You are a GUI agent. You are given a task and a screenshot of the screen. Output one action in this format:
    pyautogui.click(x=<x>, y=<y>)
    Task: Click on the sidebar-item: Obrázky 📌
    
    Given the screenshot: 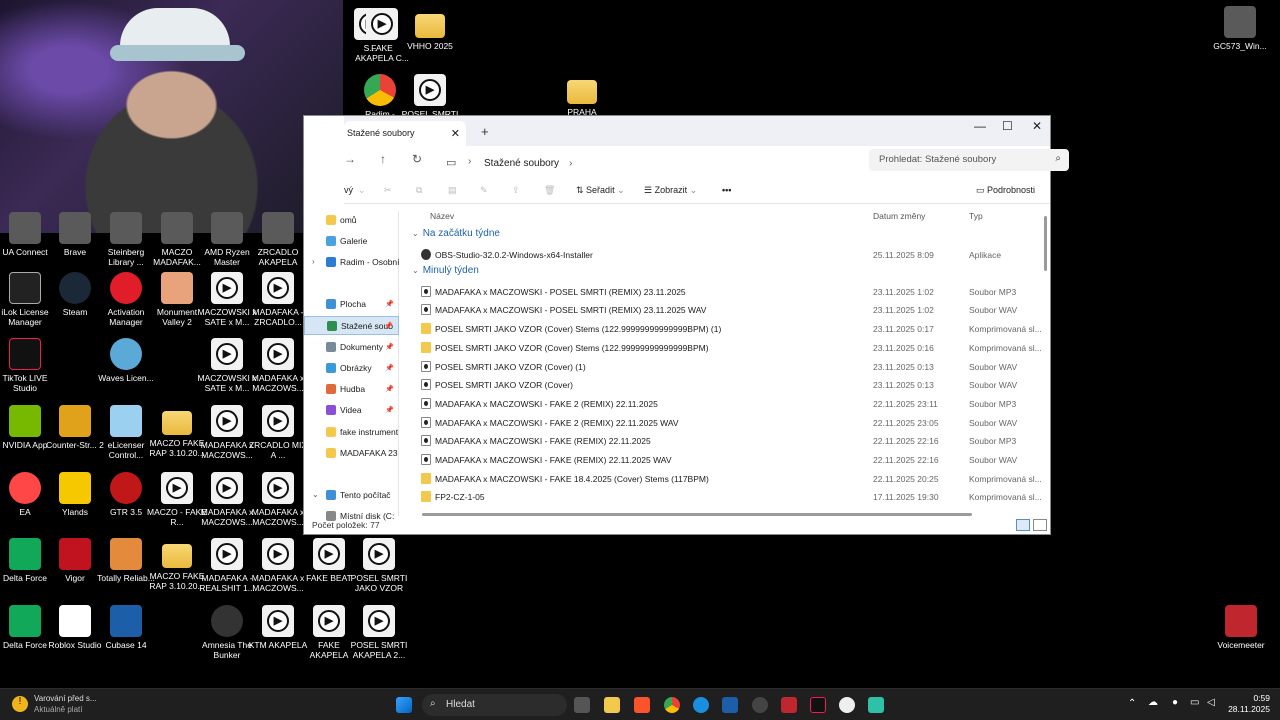 What is the action you would take?
    pyautogui.click(x=351, y=368)
    